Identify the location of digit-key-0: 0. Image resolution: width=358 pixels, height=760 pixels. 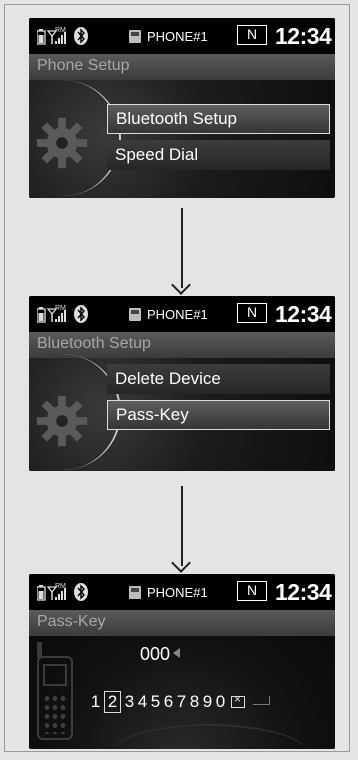
(220, 702).